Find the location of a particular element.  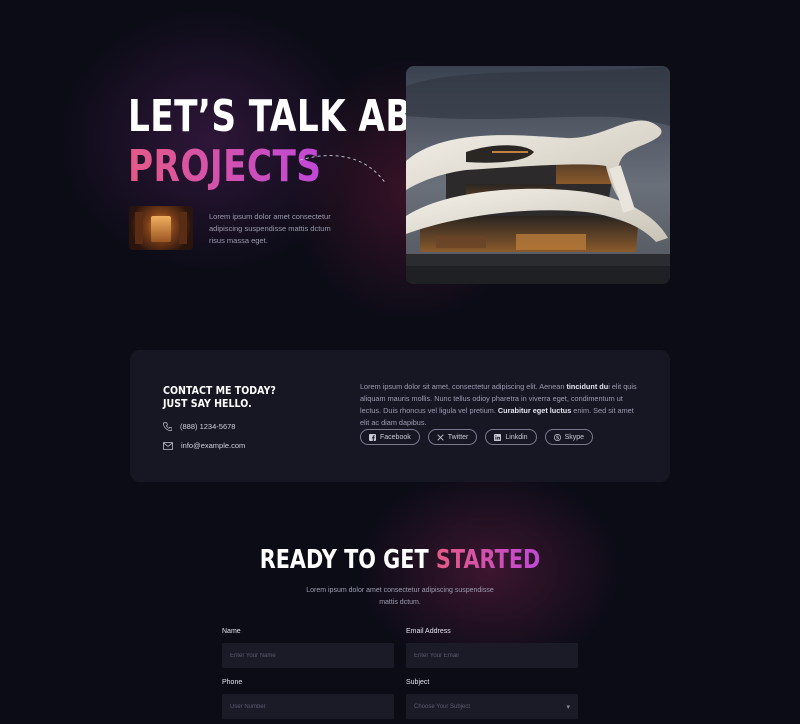

title-gradient: STARTED is located at coordinates (488, 560).